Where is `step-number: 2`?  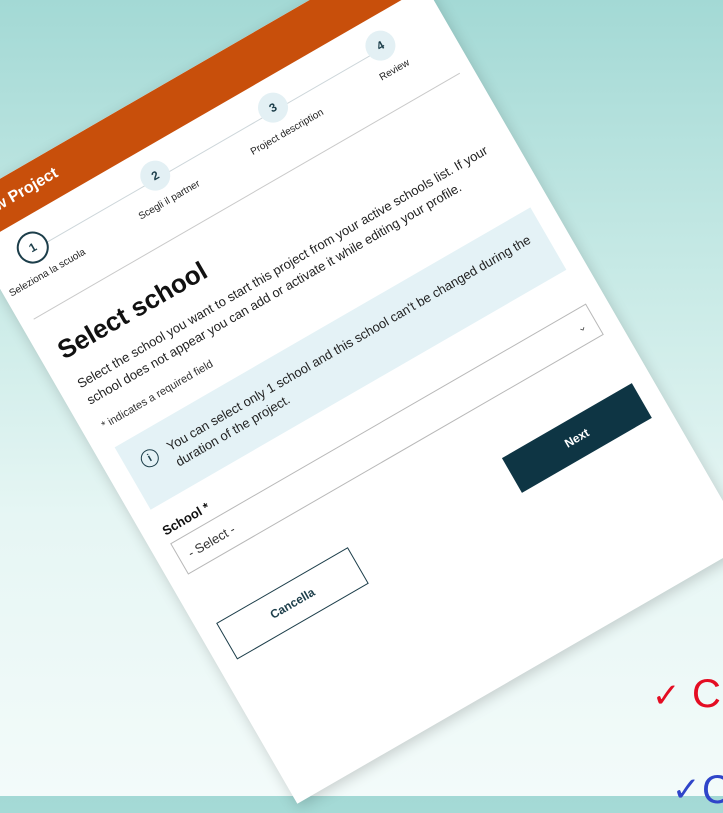 step-number: 2 is located at coordinates (155, 176).